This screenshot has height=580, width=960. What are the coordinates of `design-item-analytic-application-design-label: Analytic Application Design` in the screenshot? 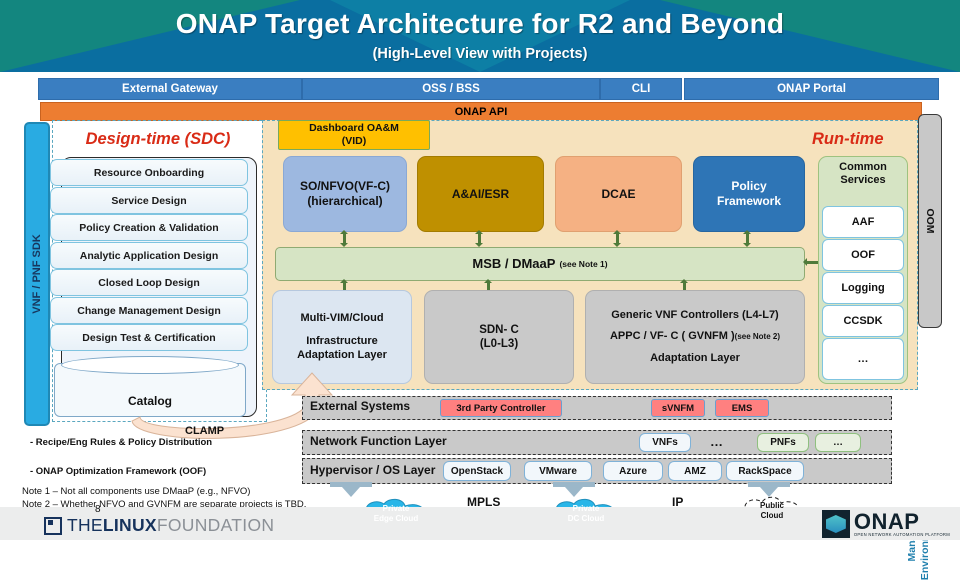 It's located at (149, 255).